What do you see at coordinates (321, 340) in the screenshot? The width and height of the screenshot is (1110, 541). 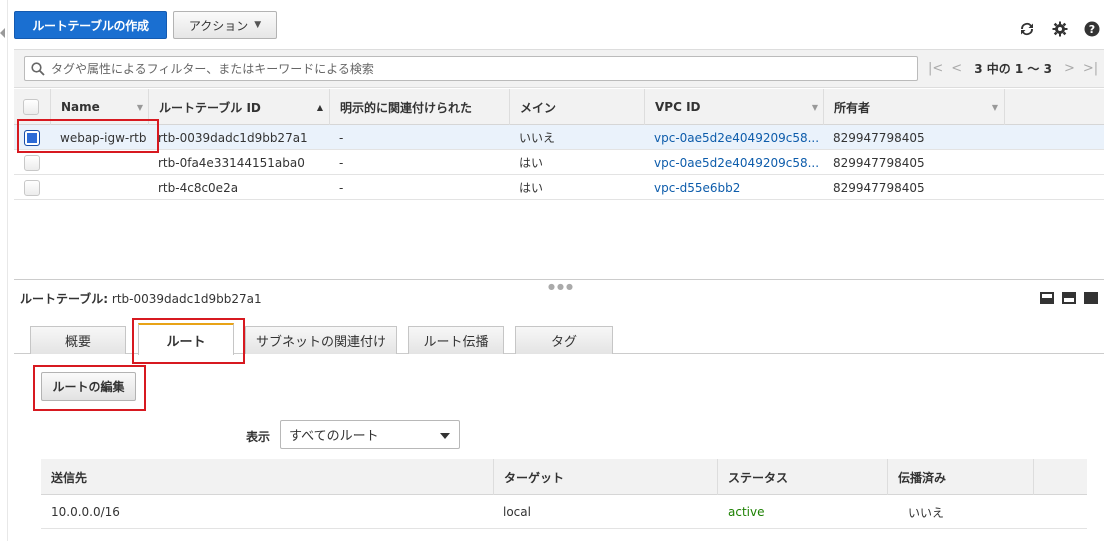 I see `tab-subnet-associations: サブネットの関連付け` at bounding box center [321, 340].